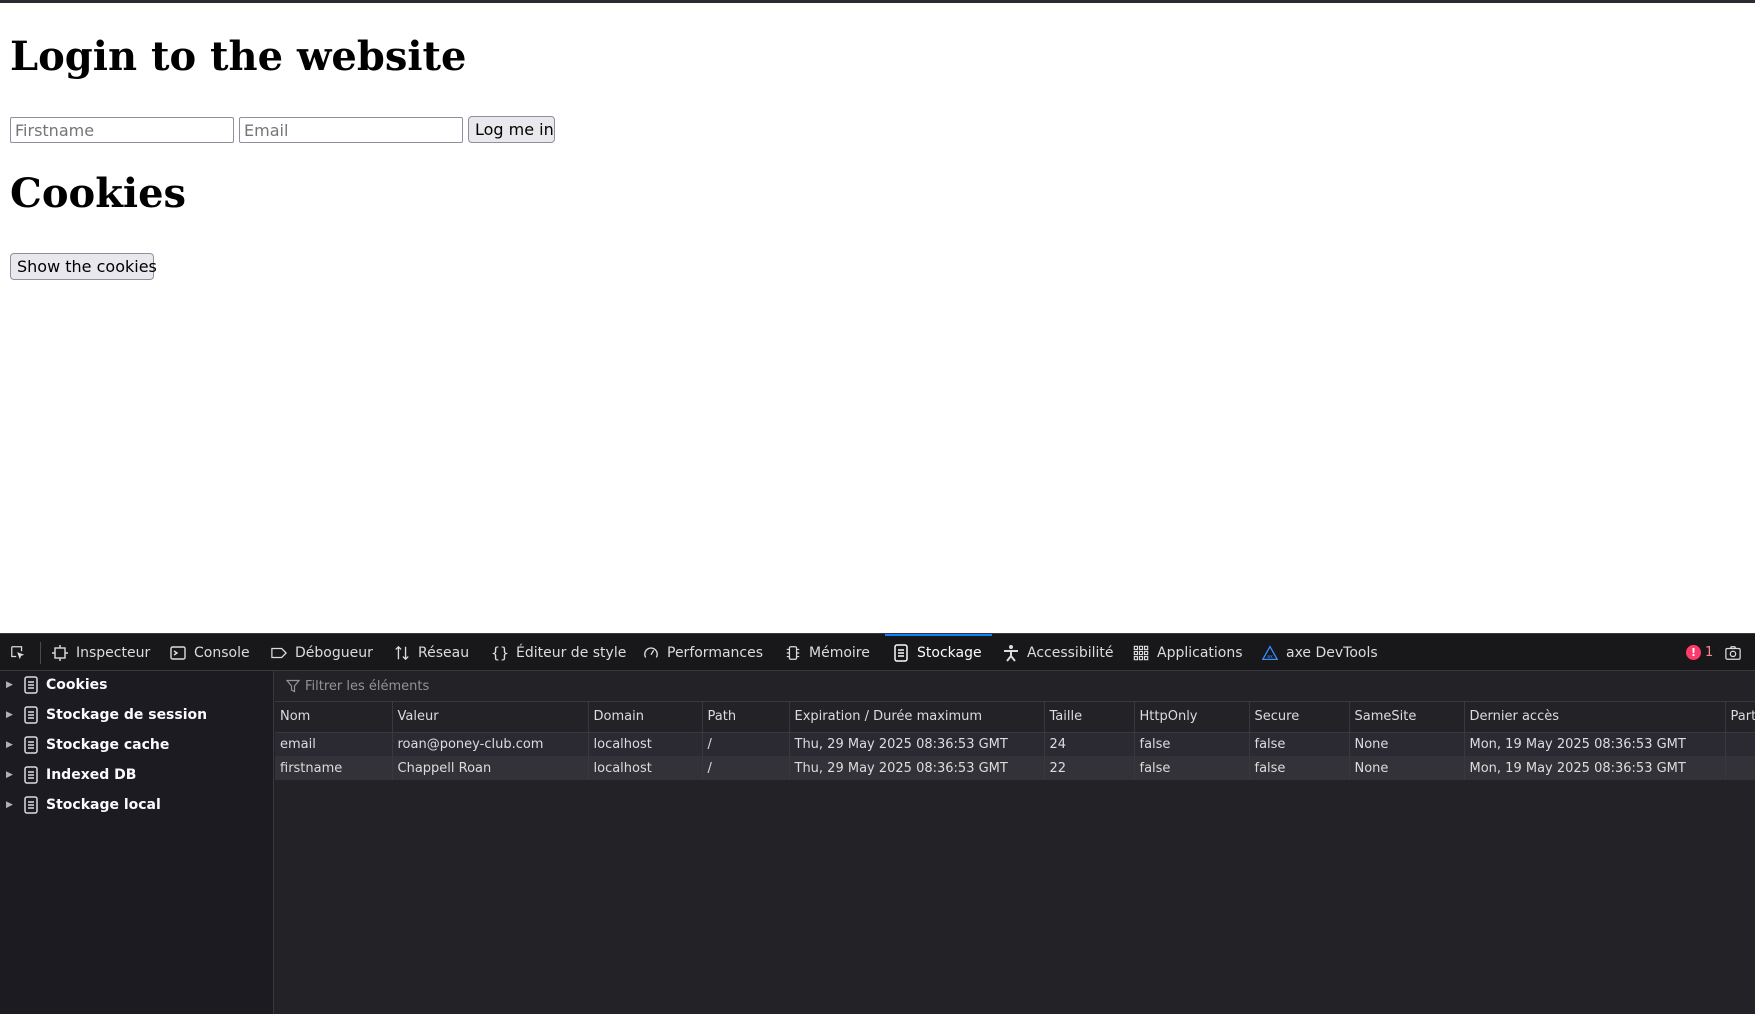  Describe the element at coordinates (1089, 768) in the screenshot. I see `cell-taille: 22` at that location.